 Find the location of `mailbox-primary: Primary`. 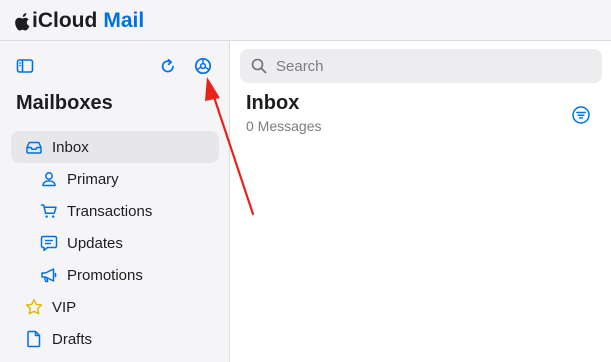

mailbox-primary: Primary is located at coordinates (115, 179).